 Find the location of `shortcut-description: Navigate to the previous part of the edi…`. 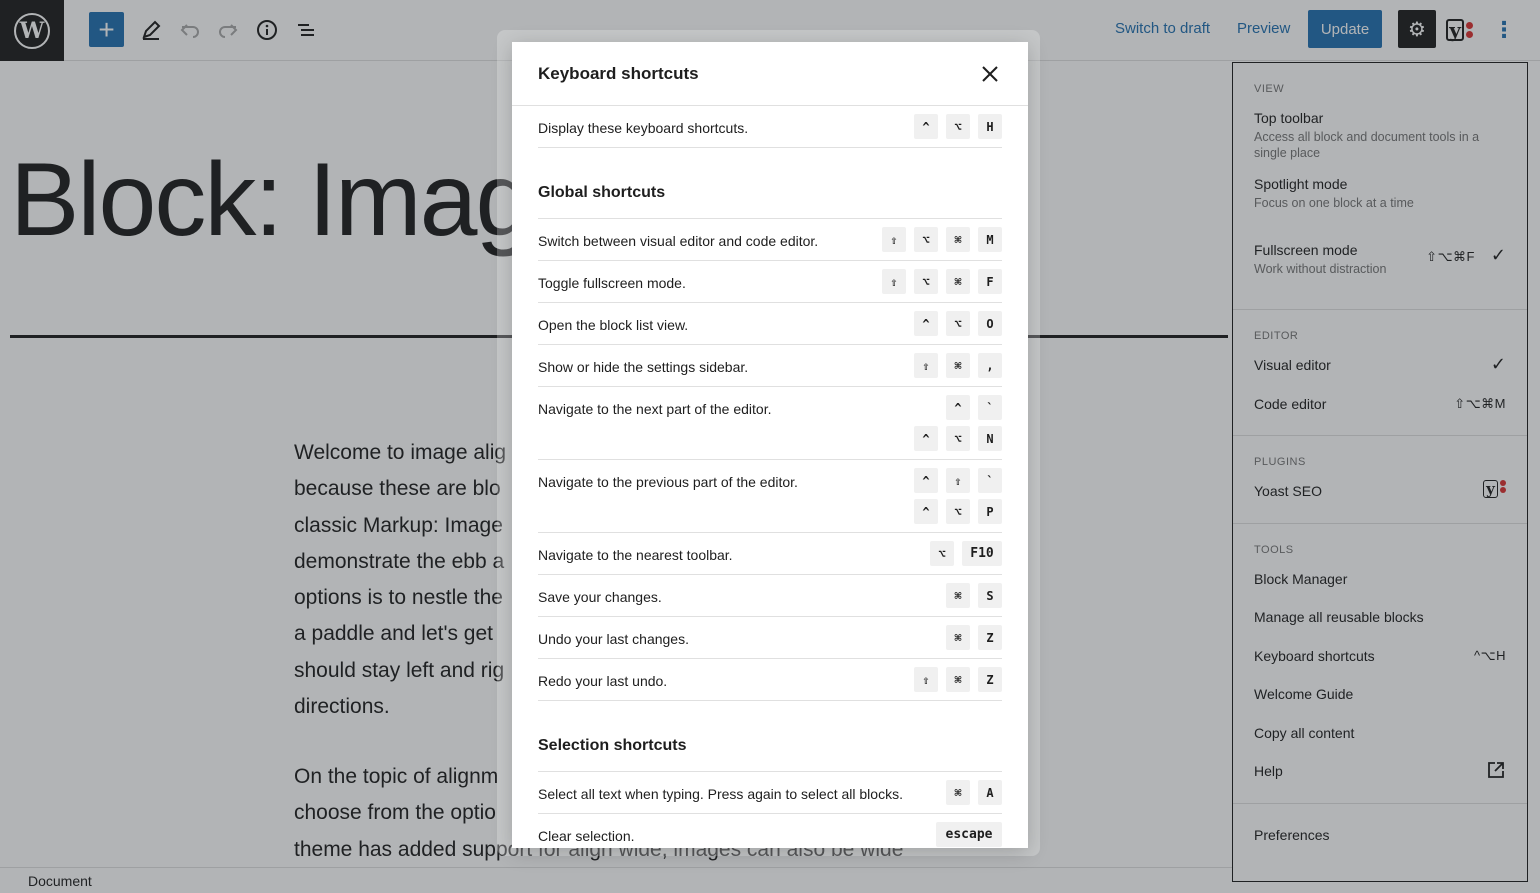

shortcut-description: Navigate to the previous part of the edi… is located at coordinates (668, 482).